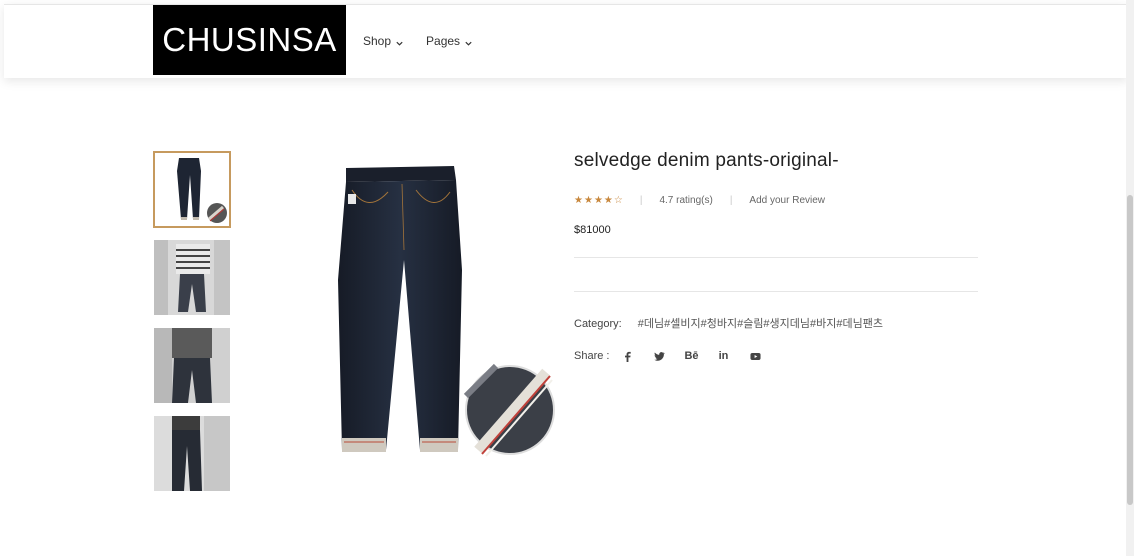 The width and height of the screenshot is (1134, 556). I want to click on main-nav: Shop Pages, so click(418, 41).